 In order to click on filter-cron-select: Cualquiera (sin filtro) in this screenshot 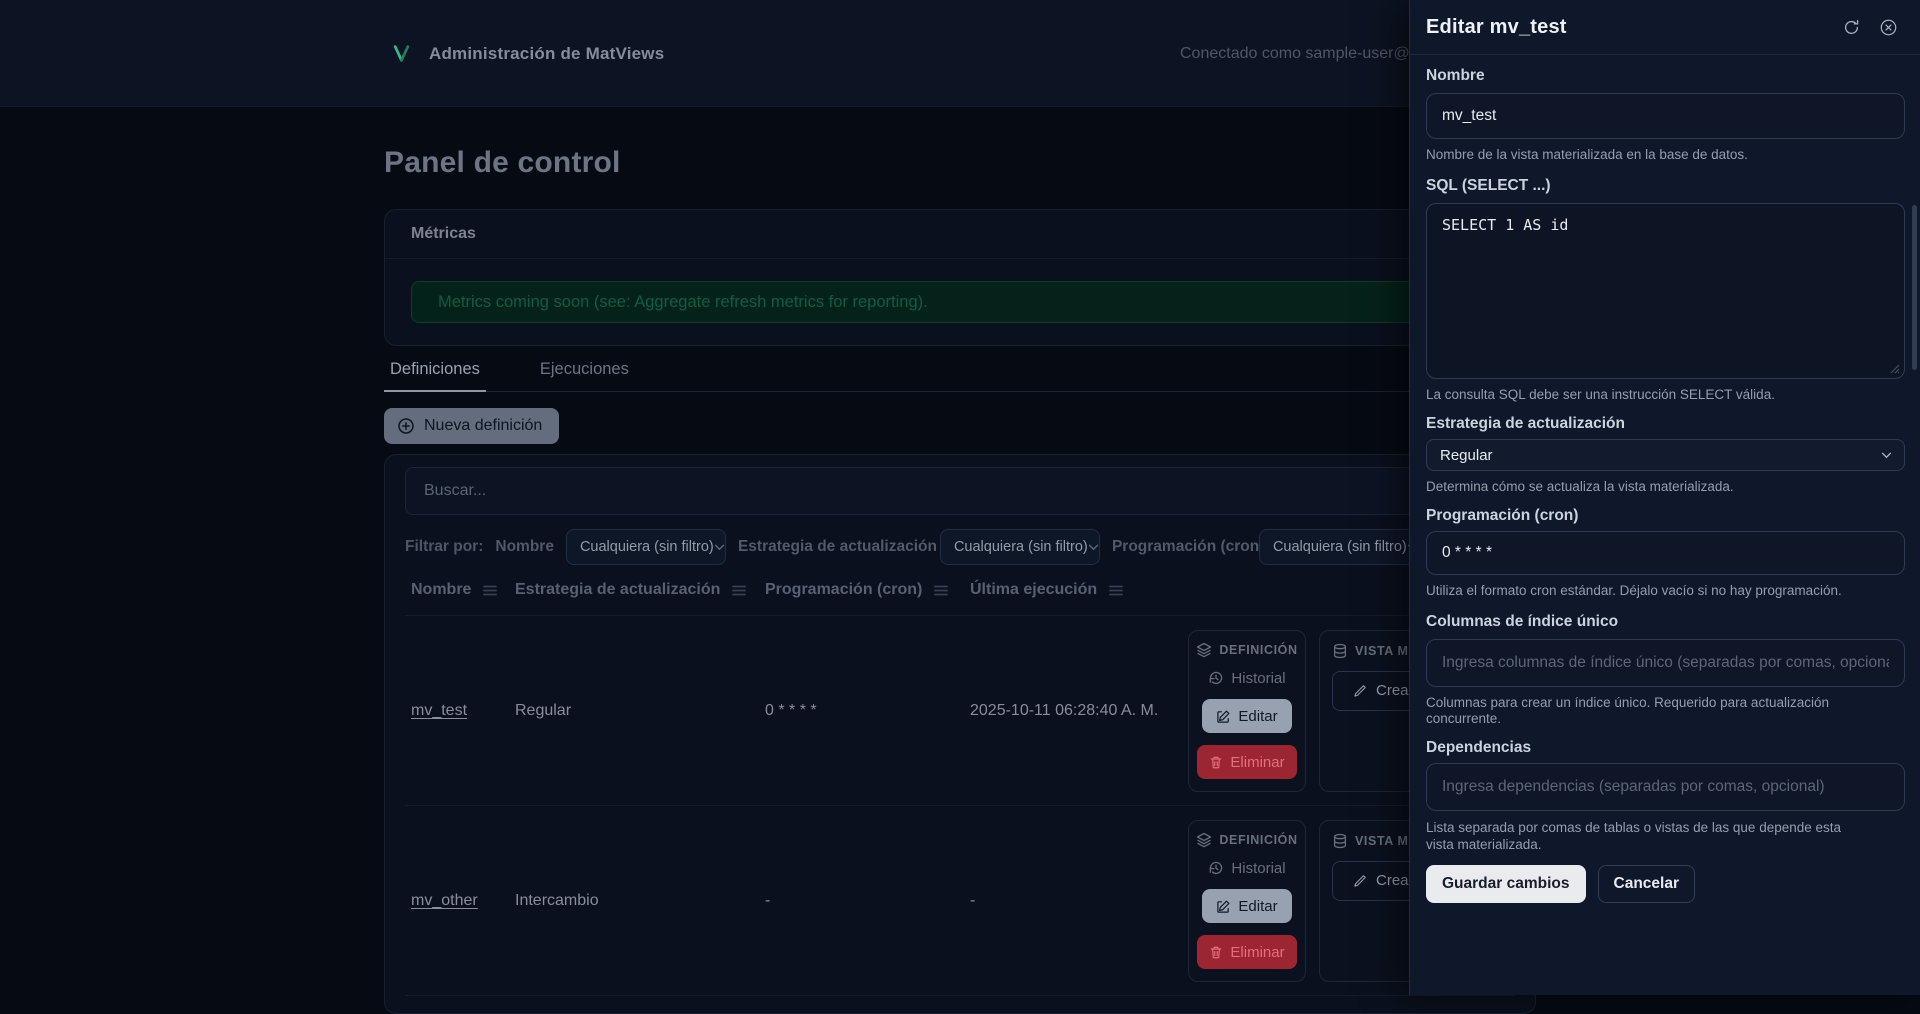, I will do `click(1338, 547)`.